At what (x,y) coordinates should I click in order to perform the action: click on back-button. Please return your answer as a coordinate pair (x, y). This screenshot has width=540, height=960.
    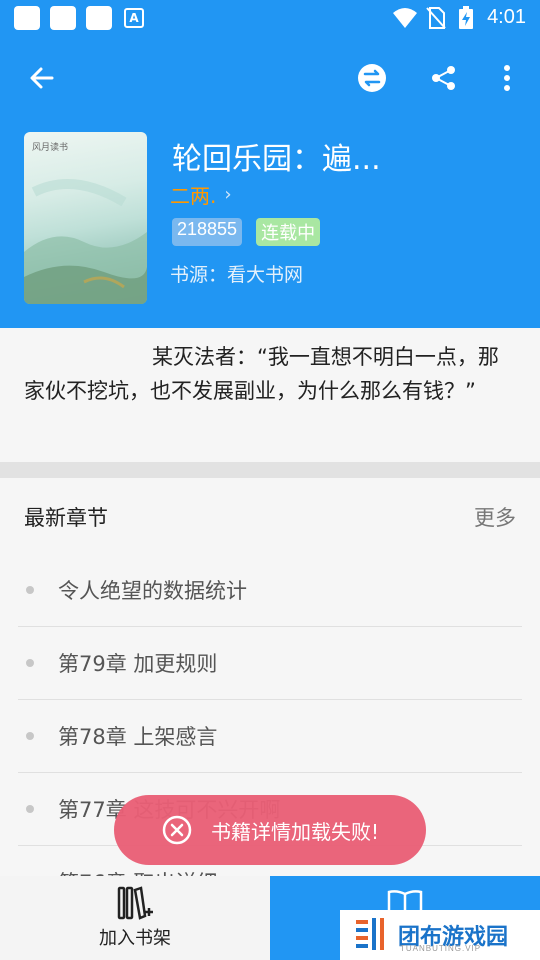
    Looking at the image, I should click on (42, 78).